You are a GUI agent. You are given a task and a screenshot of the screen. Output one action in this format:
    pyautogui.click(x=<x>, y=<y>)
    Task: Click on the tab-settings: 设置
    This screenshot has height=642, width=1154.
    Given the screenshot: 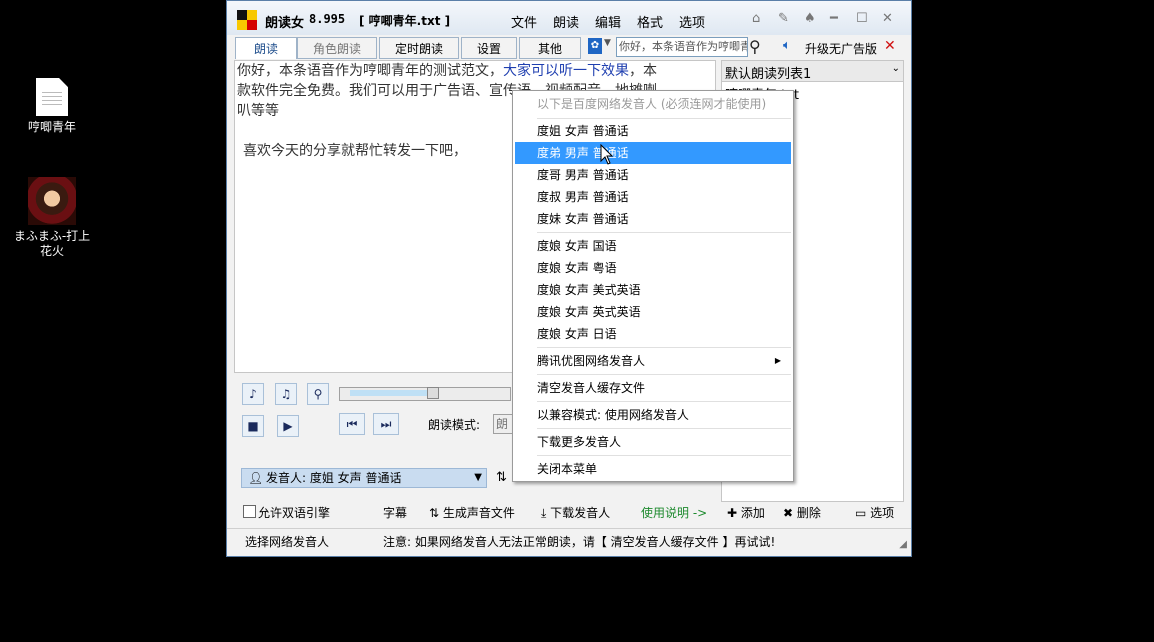 What is the action you would take?
    pyautogui.click(x=489, y=48)
    